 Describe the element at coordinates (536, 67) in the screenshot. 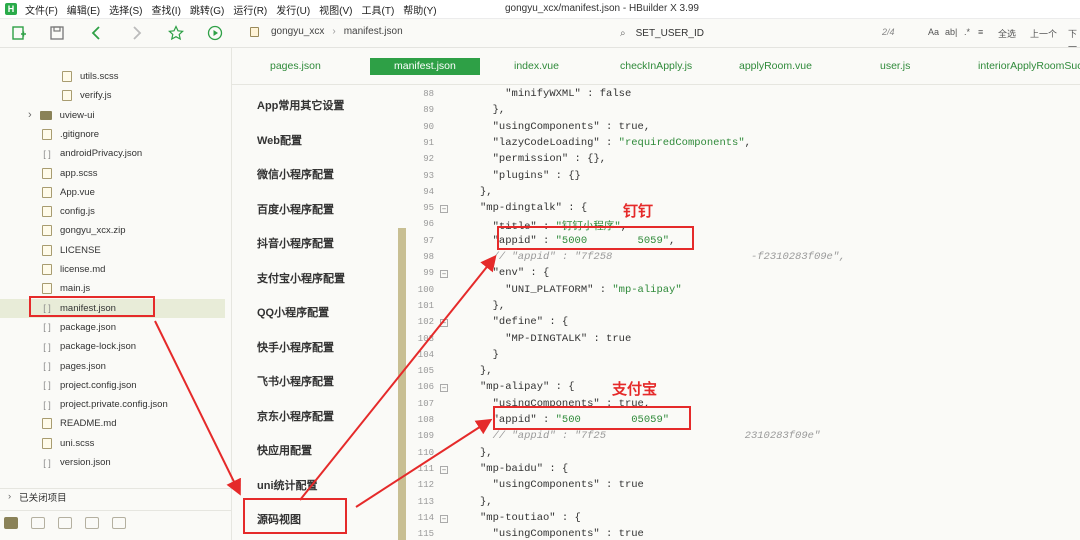

I see `tab-index-vue: index.vue` at that location.